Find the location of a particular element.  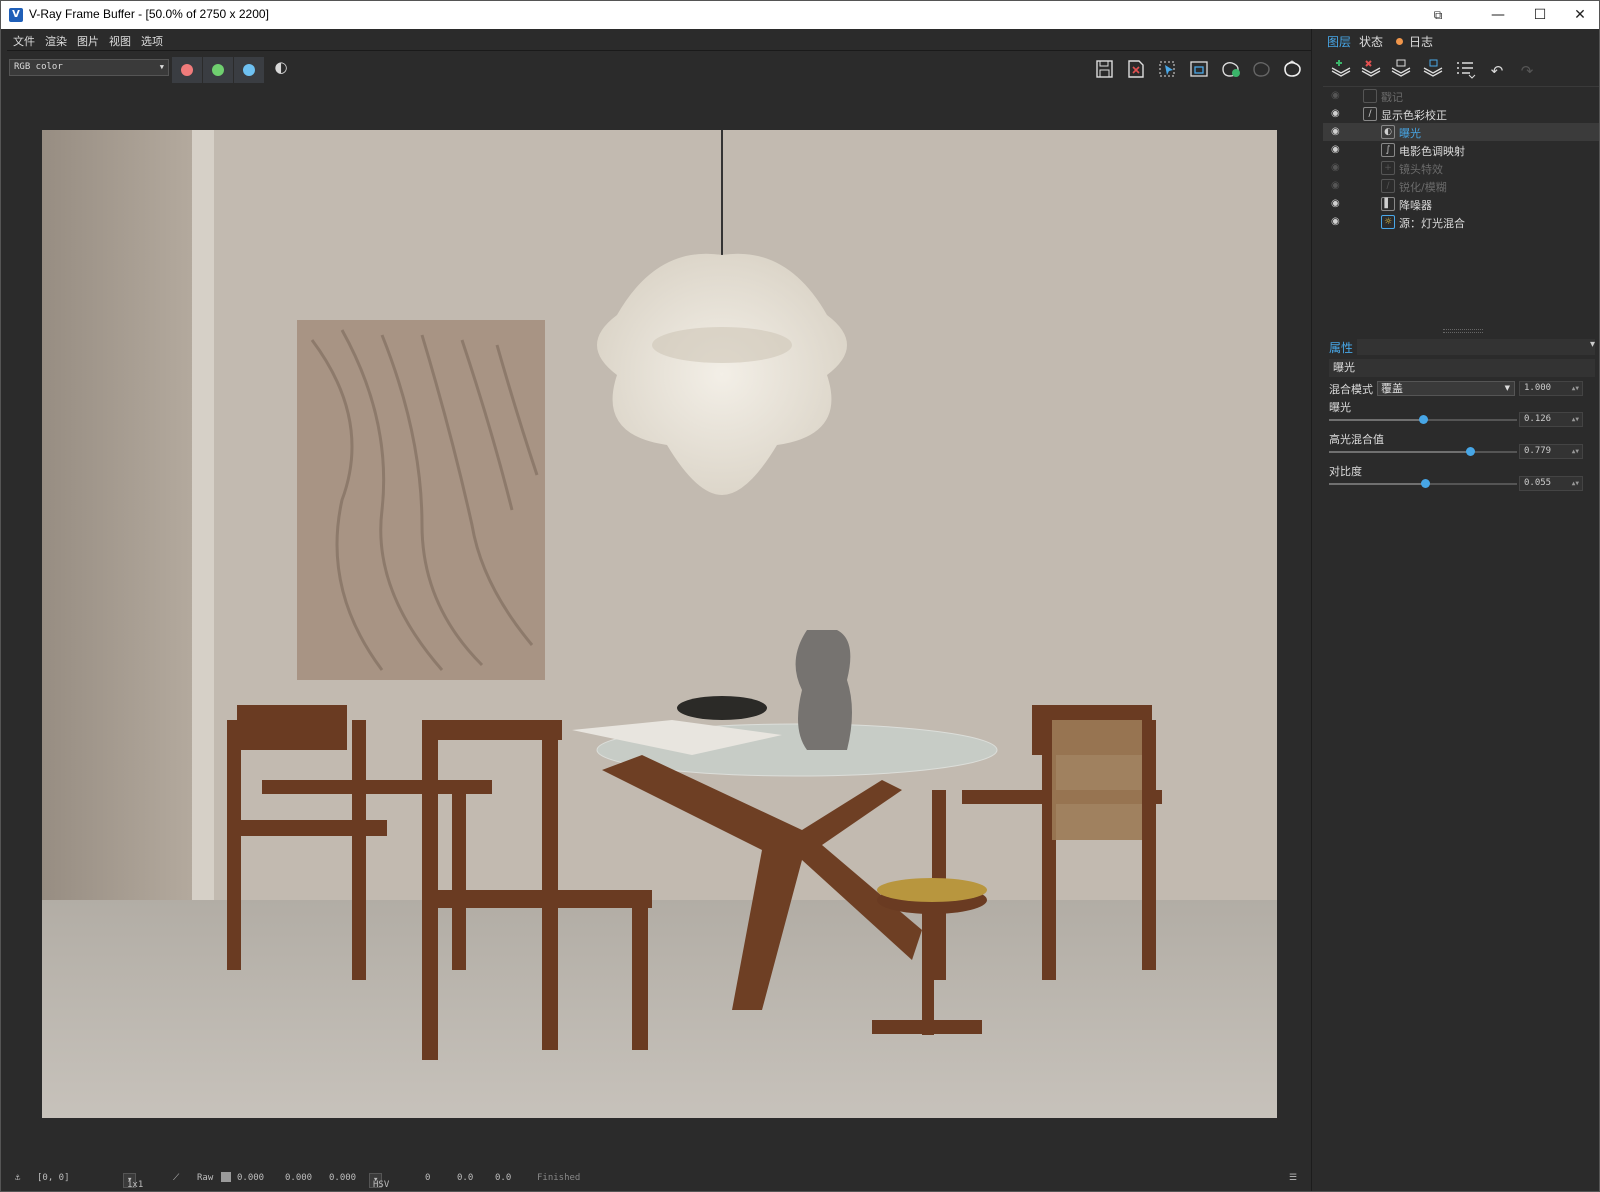

contrast-slider is located at coordinates (1423, 483).